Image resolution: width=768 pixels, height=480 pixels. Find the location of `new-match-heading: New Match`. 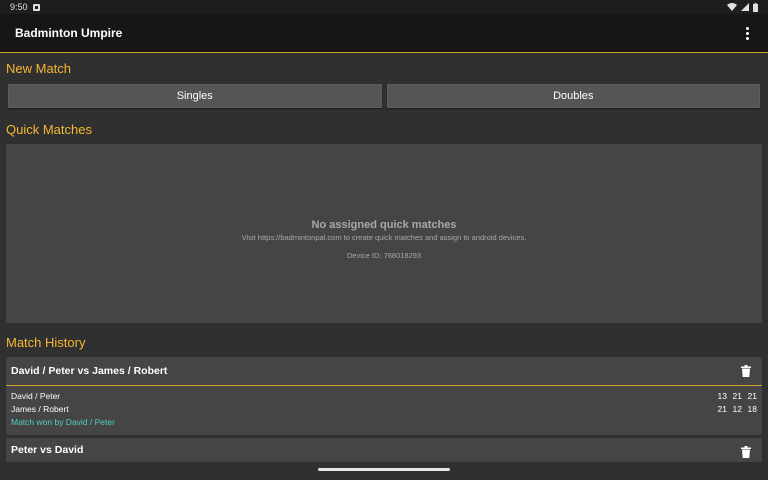

new-match-heading: New Match is located at coordinates (39, 68).